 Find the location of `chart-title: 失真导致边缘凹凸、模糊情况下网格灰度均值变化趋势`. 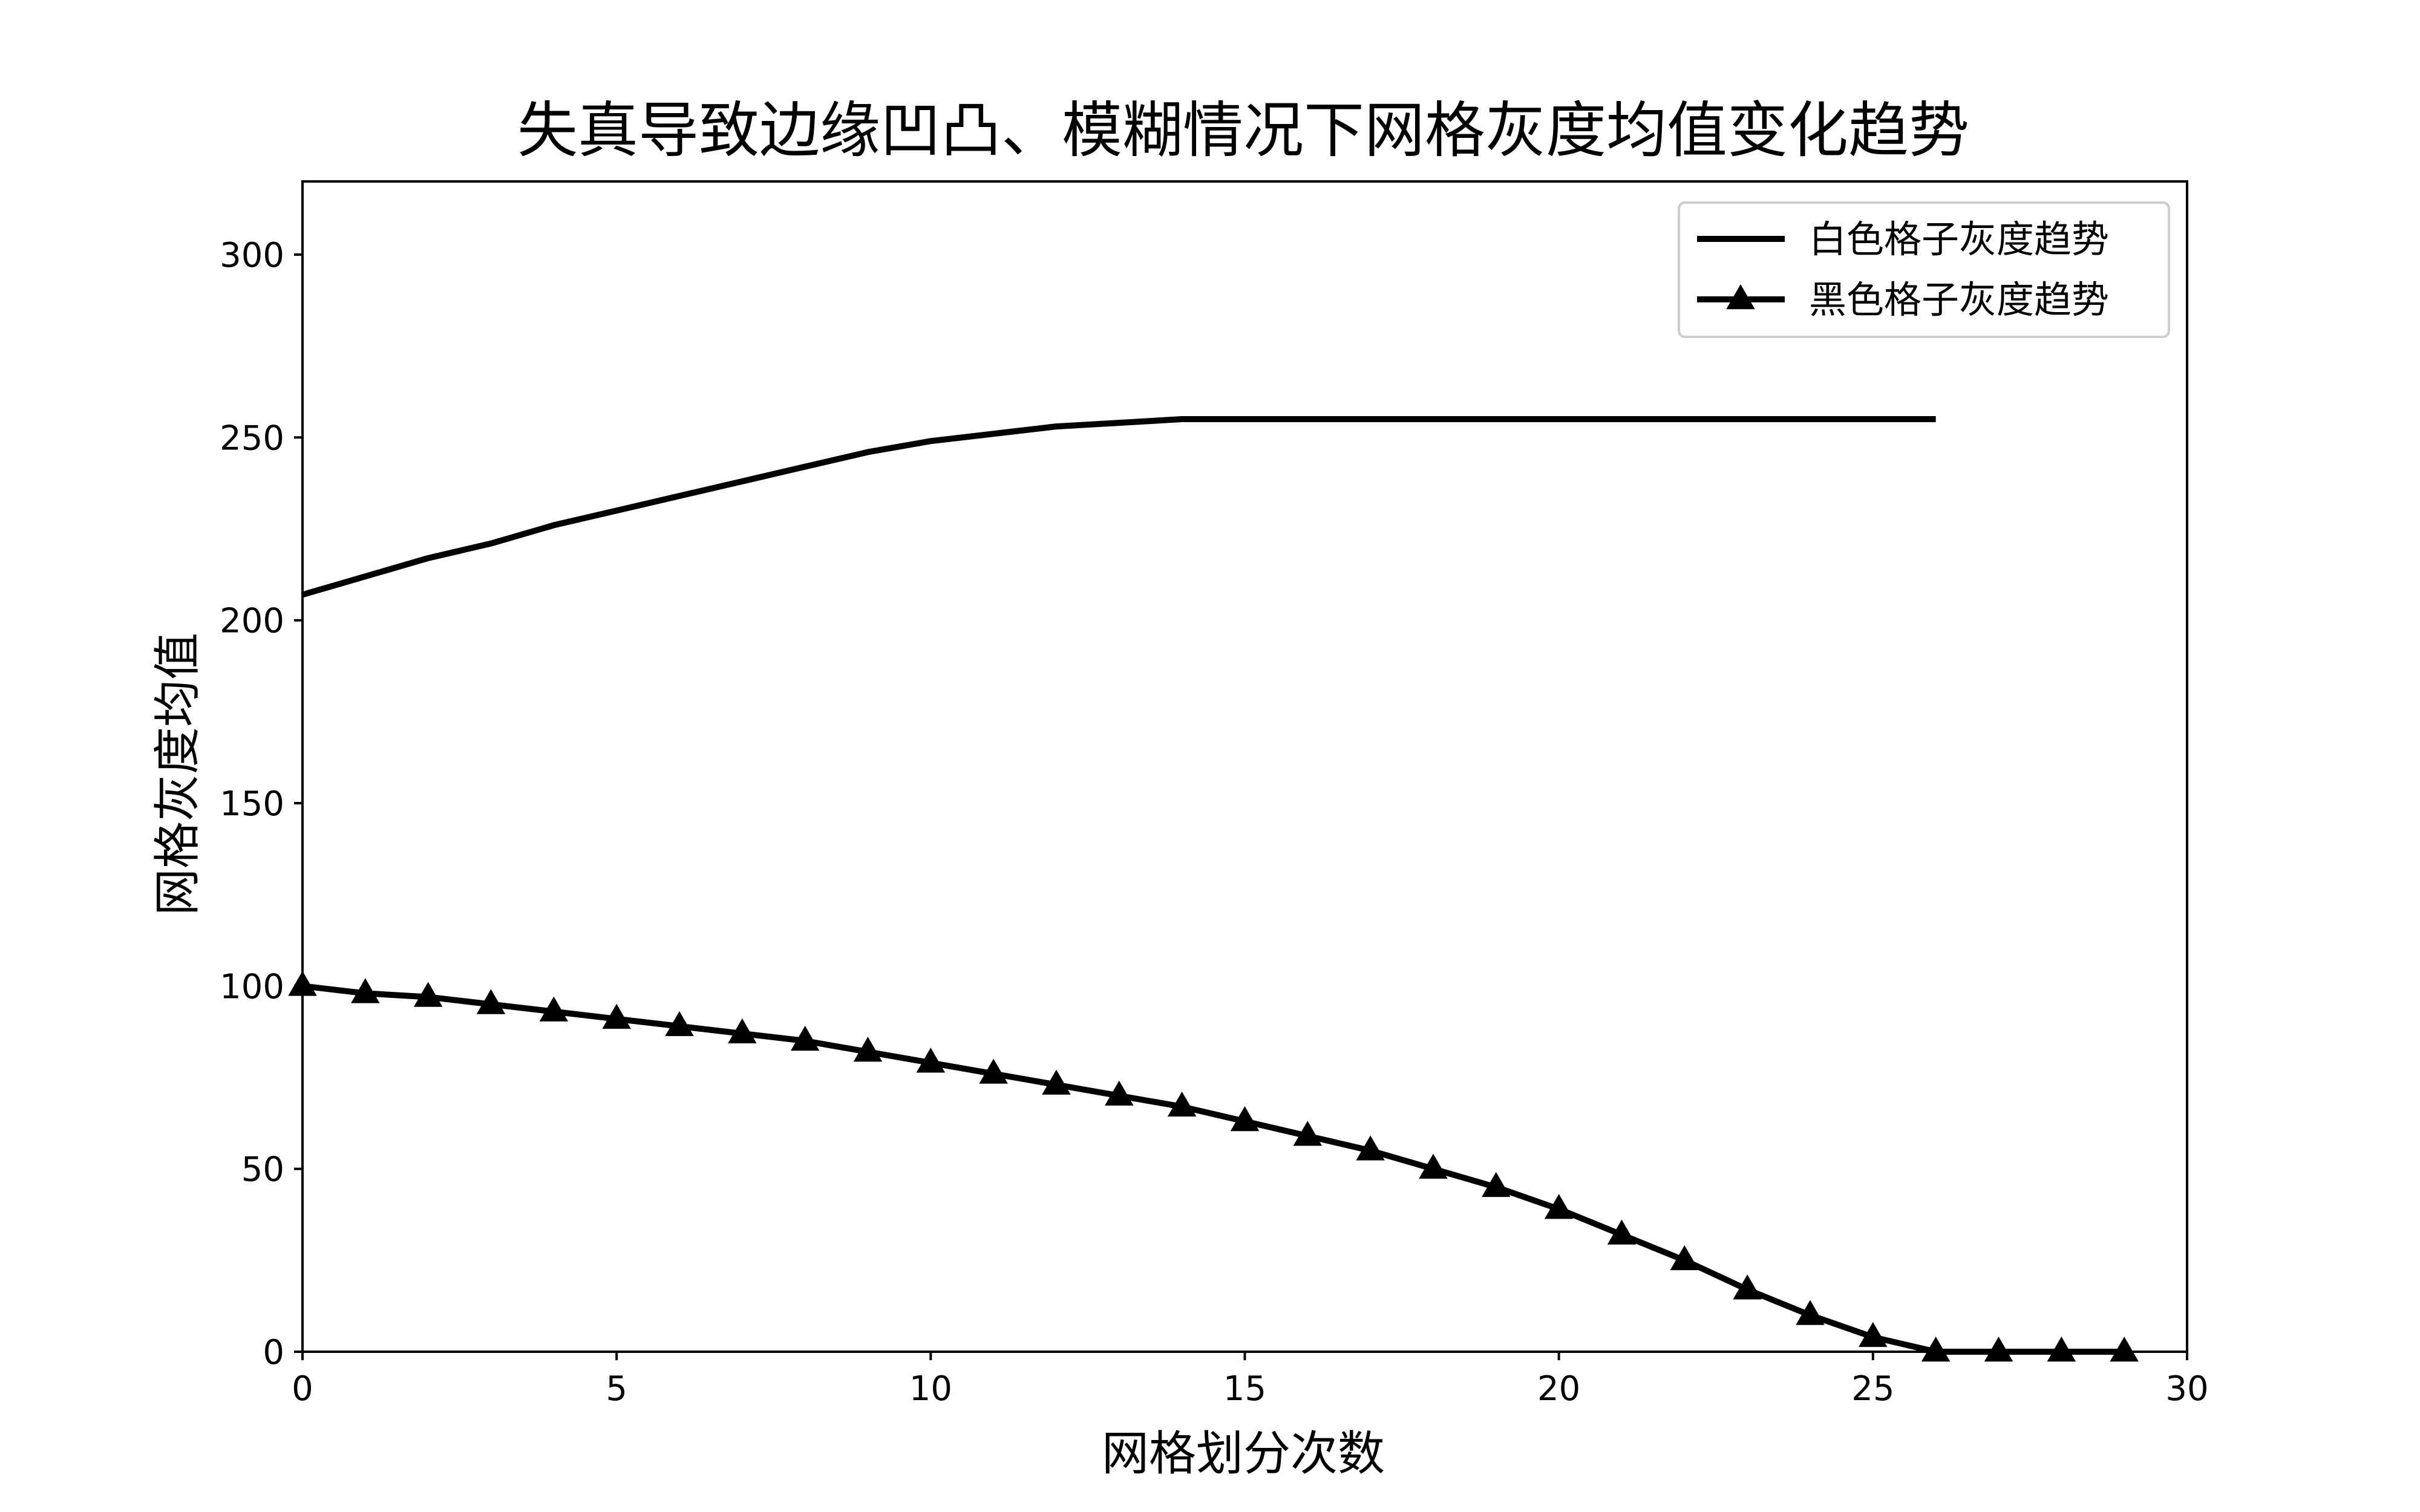

chart-title: 失真导致边缘凹凸、模糊情况下网格灰度均值变化趋势 is located at coordinates (1243, 130).